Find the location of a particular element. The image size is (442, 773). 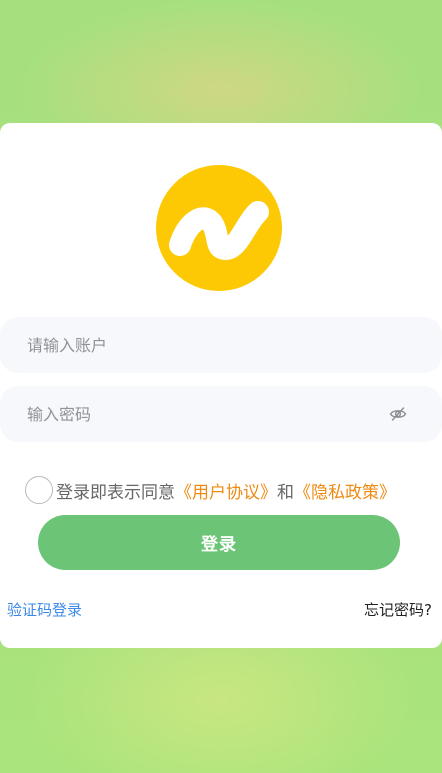

sms-login-link: 验证码登录 is located at coordinates (44, 609).